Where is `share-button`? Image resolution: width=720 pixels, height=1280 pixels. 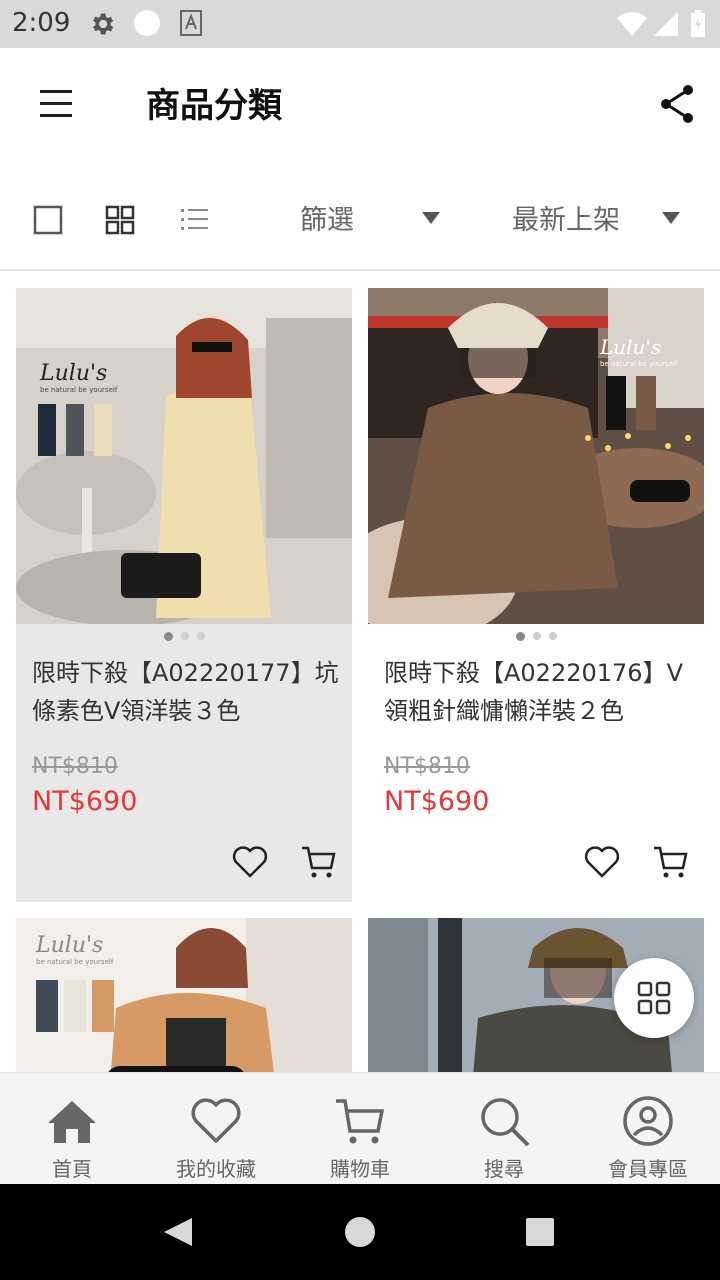 share-button is located at coordinates (678, 104).